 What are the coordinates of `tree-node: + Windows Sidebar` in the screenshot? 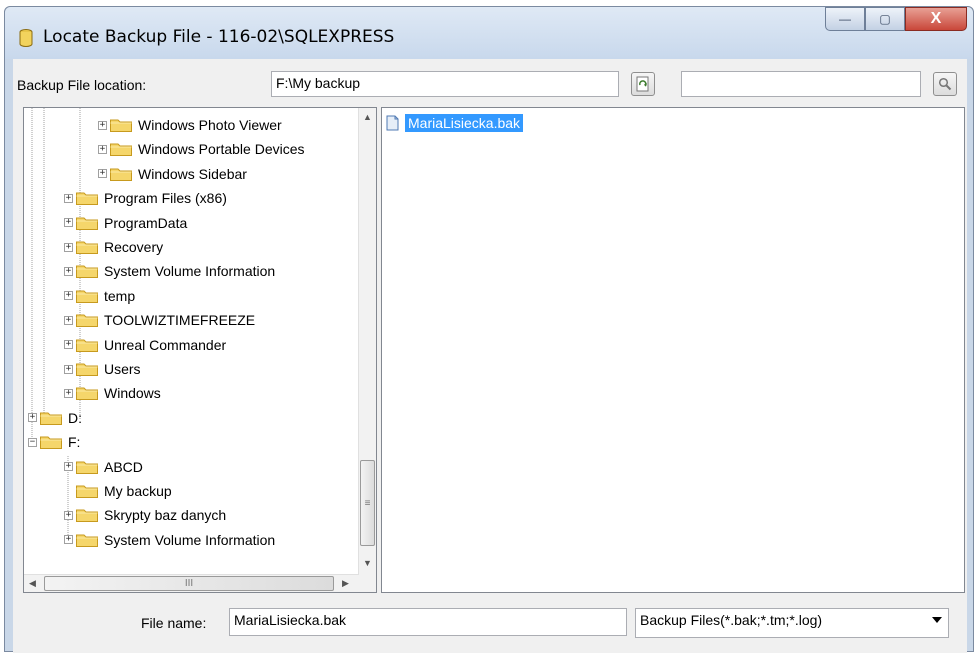 It's located at (172, 174).